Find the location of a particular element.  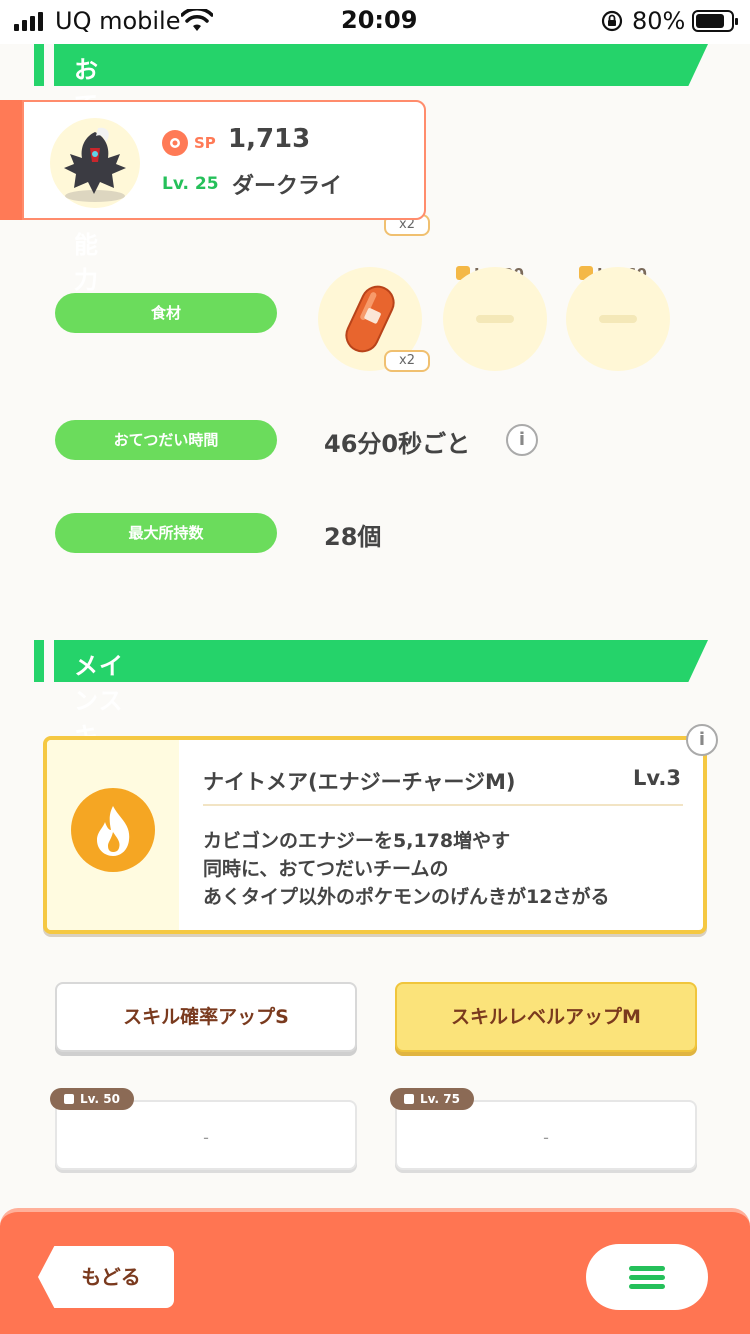

signal-icon is located at coordinates (28, 21).